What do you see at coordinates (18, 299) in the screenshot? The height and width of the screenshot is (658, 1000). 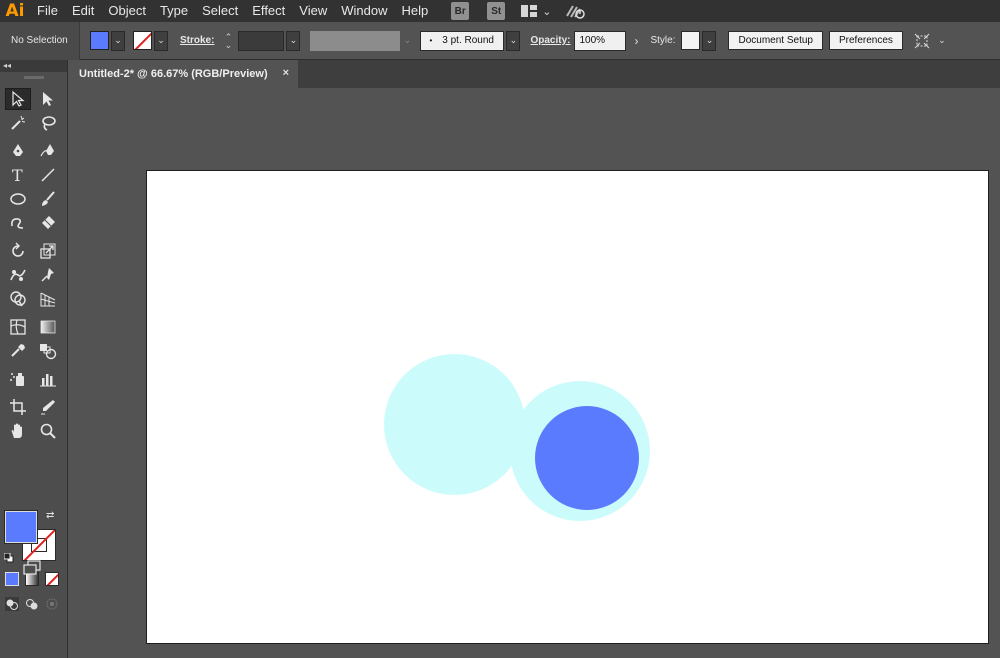 I see `shape-builder-tool-icon` at bounding box center [18, 299].